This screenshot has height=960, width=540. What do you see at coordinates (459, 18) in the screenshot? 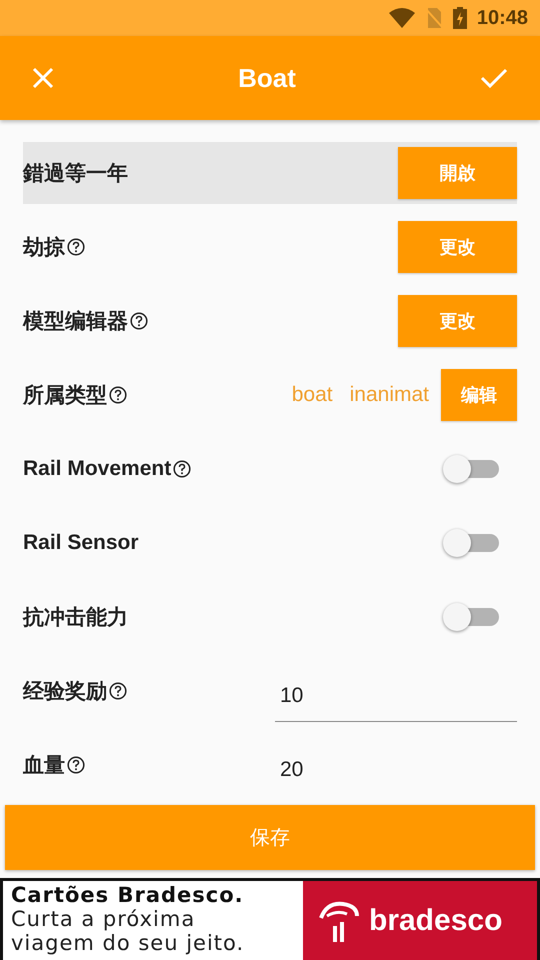
I see `battery-charging-icon` at bounding box center [459, 18].